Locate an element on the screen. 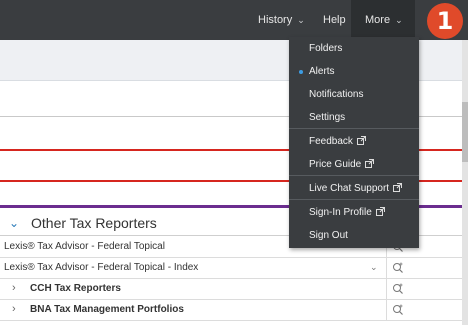  menu-item-live-chat-support: Live Chat Support is located at coordinates (354, 188).